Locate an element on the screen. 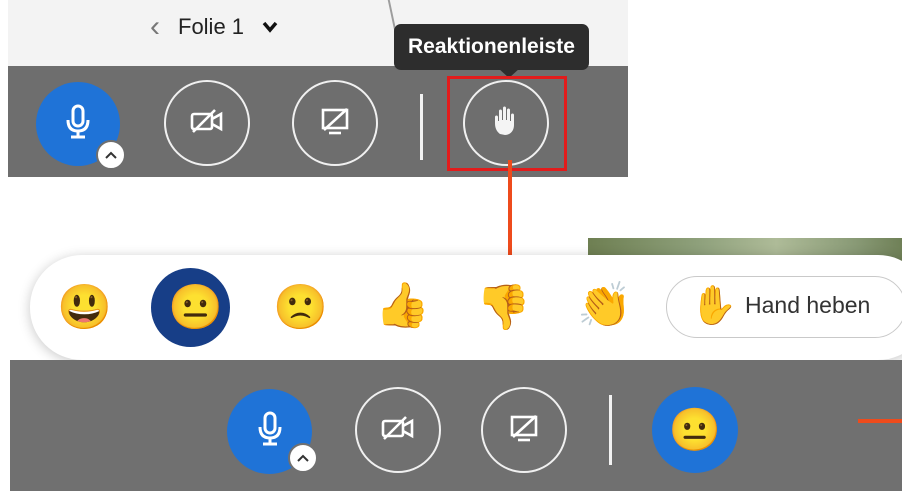  current-reaction-button: 😐 is located at coordinates (695, 430).